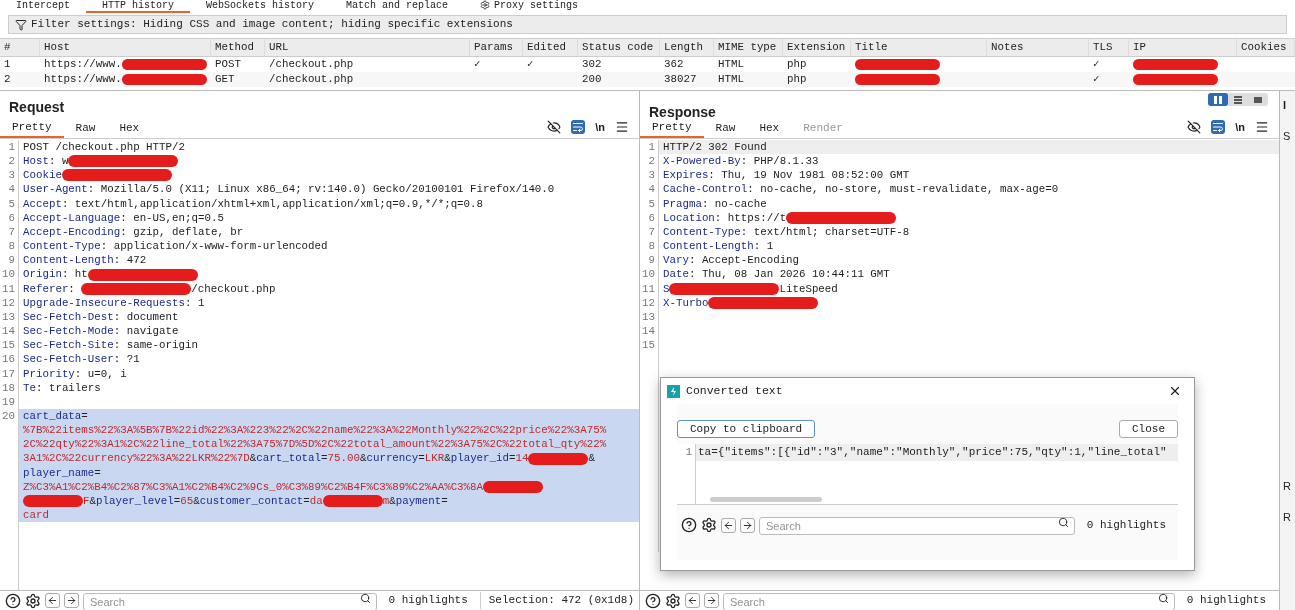 This screenshot has width=1295, height=610. What do you see at coordinates (1175, 391) in the screenshot?
I see `close-icon` at bounding box center [1175, 391].